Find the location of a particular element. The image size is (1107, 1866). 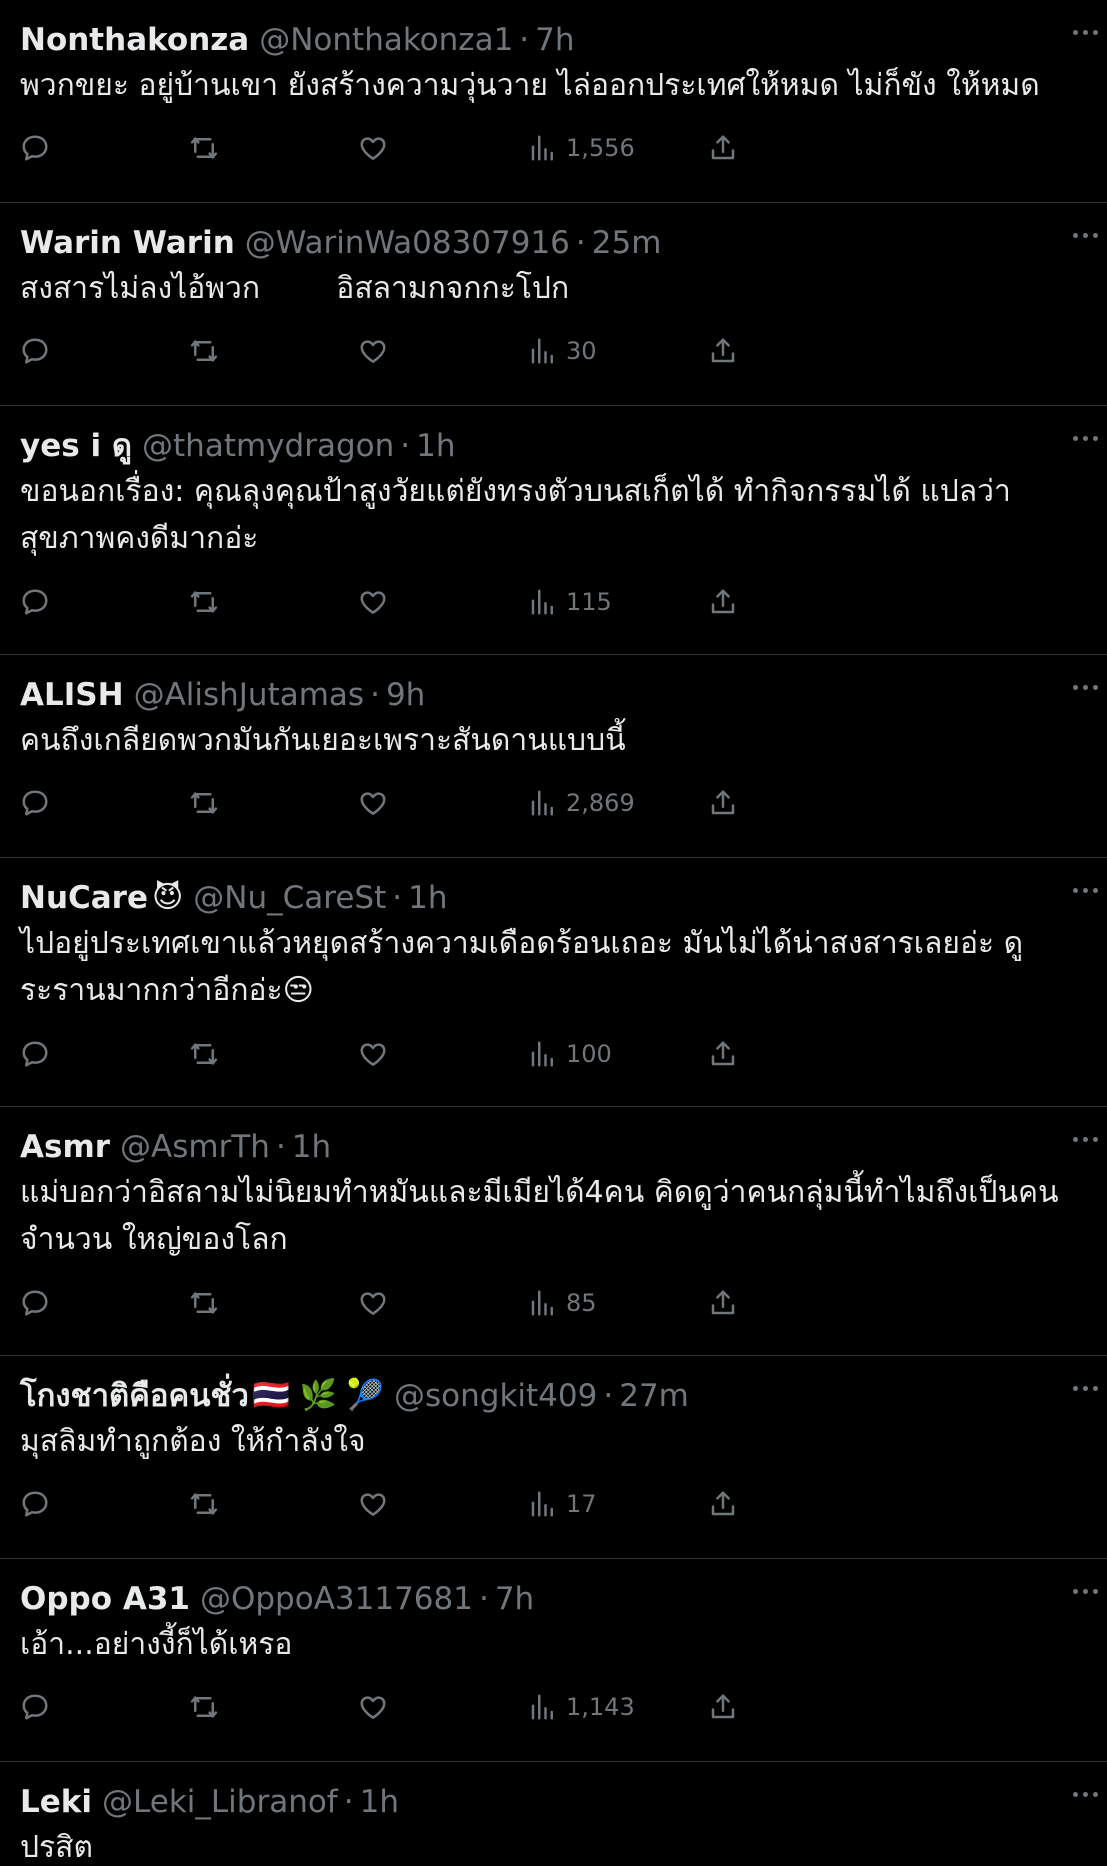

display-name: โกงชาติคือคนชั่ว is located at coordinates (134, 1396).